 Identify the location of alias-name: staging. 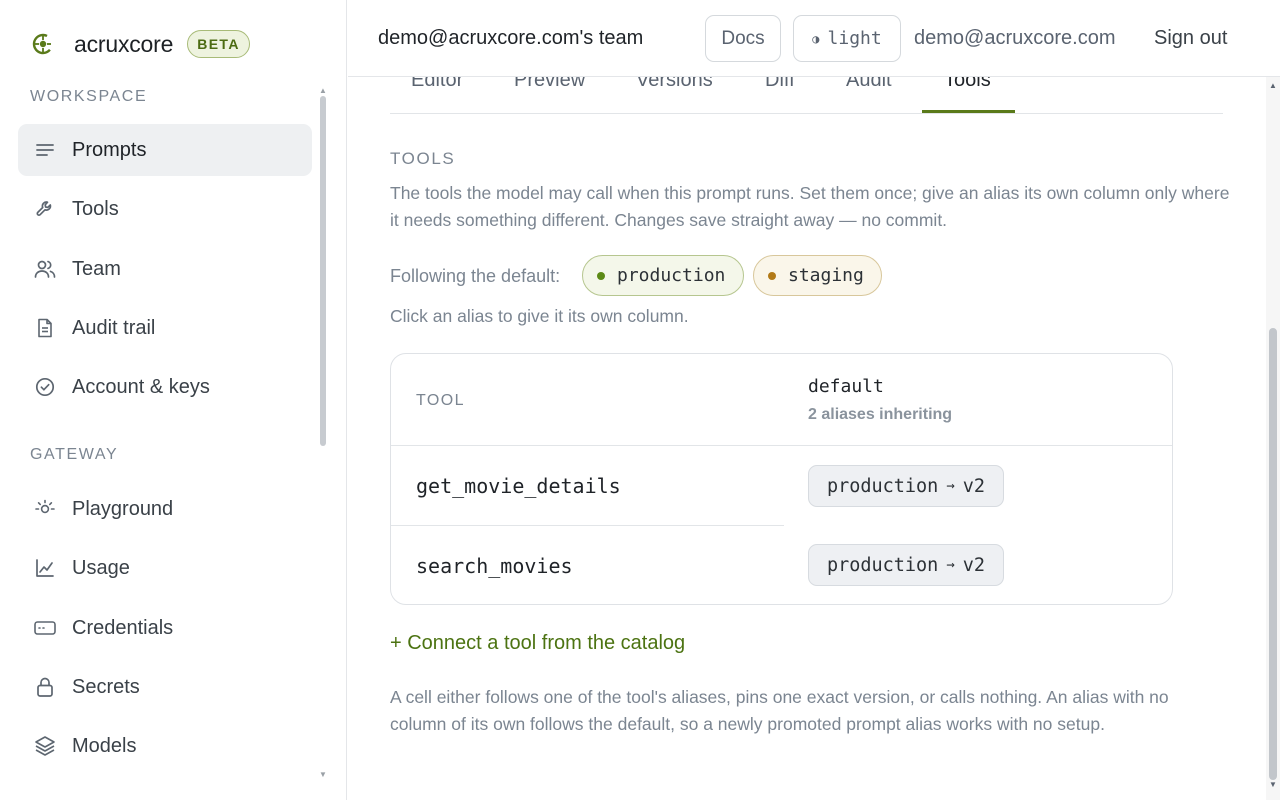
(826, 275).